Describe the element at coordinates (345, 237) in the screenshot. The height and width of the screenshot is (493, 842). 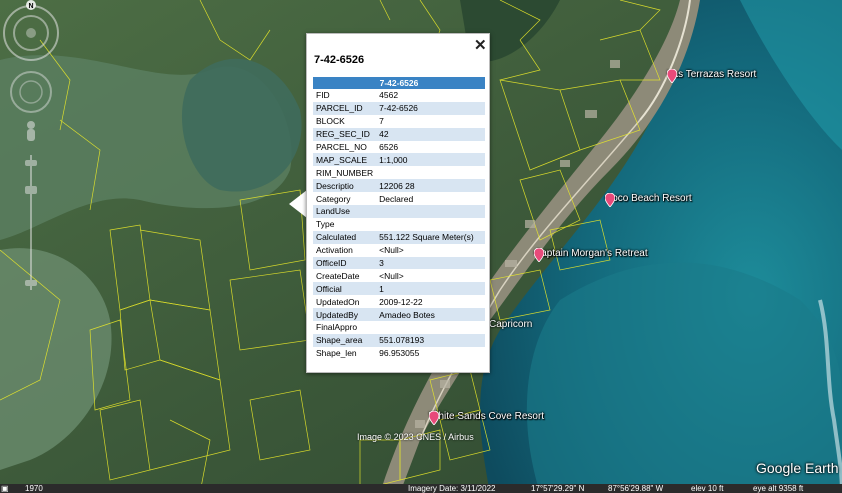
I see `attribute-key: Calculated` at that location.